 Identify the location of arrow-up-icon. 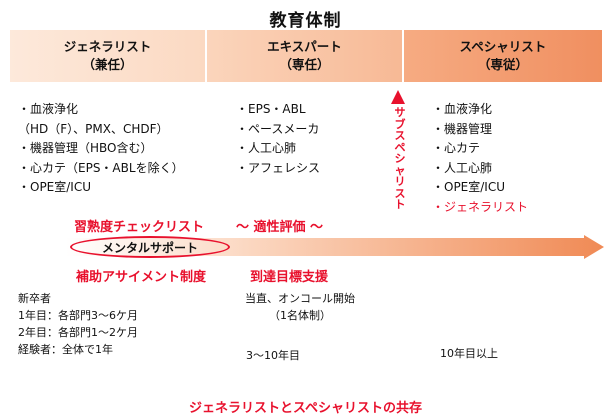
(398, 97).